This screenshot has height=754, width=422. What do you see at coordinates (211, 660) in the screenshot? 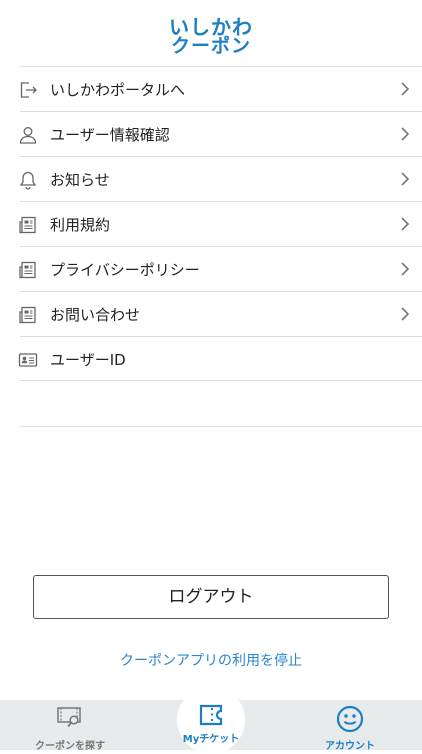
I see `stop-app-usage-link: クーポンアプリの利用を停止` at bounding box center [211, 660].